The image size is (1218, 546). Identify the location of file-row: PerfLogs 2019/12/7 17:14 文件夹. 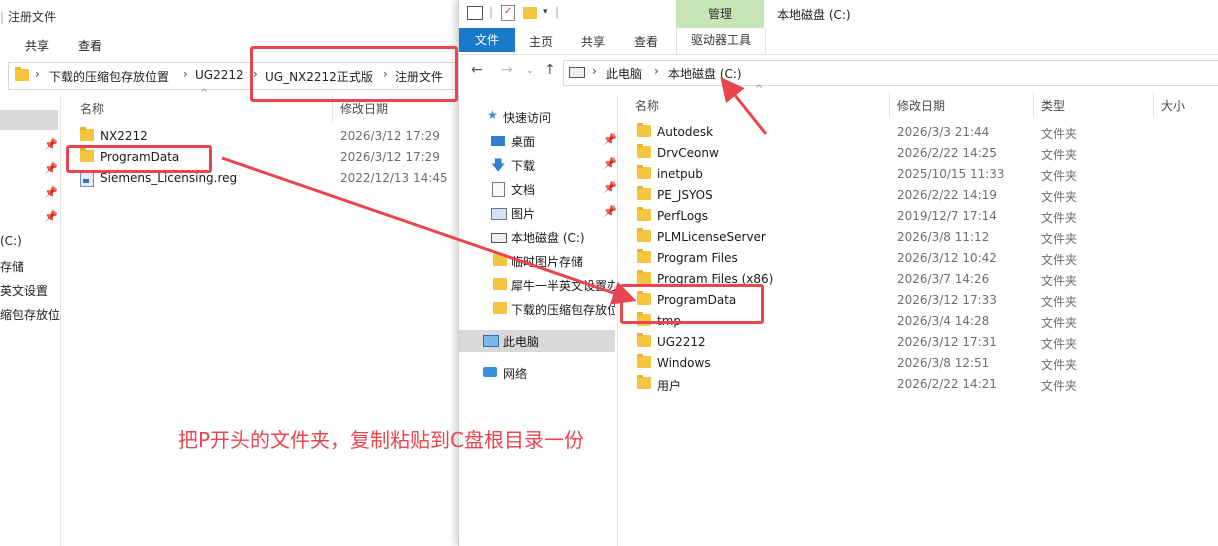
(927, 216).